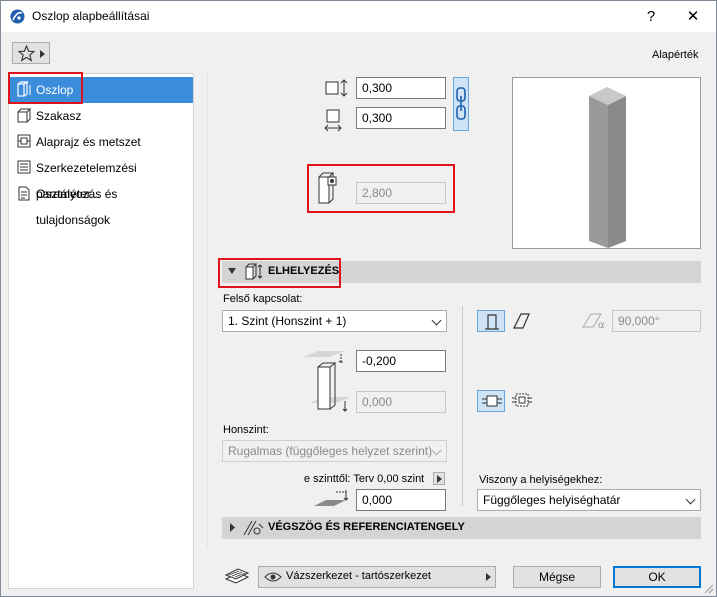 The image size is (717, 597). I want to click on window-title: Oszlop alapbeállításai, so click(91, 16).